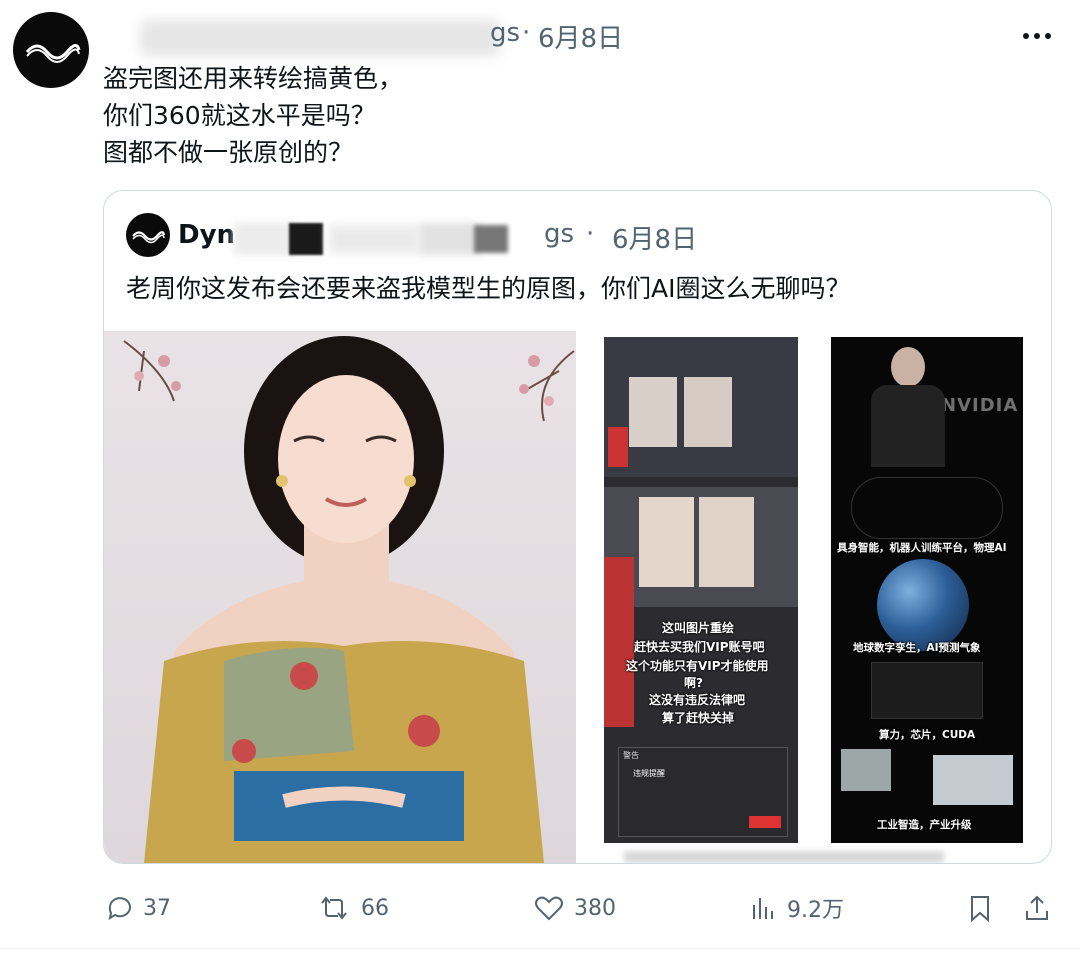 The height and width of the screenshot is (959, 1080). Describe the element at coordinates (927, 690) in the screenshot. I see `chip-graphic` at that location.